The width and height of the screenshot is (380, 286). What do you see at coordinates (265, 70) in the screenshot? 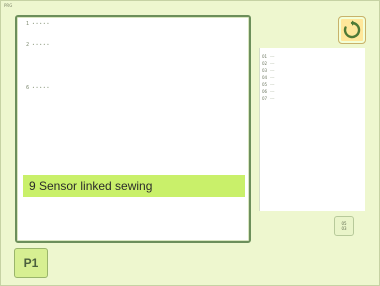
I see `detail-code: 03` at bounding box center [265, 70].